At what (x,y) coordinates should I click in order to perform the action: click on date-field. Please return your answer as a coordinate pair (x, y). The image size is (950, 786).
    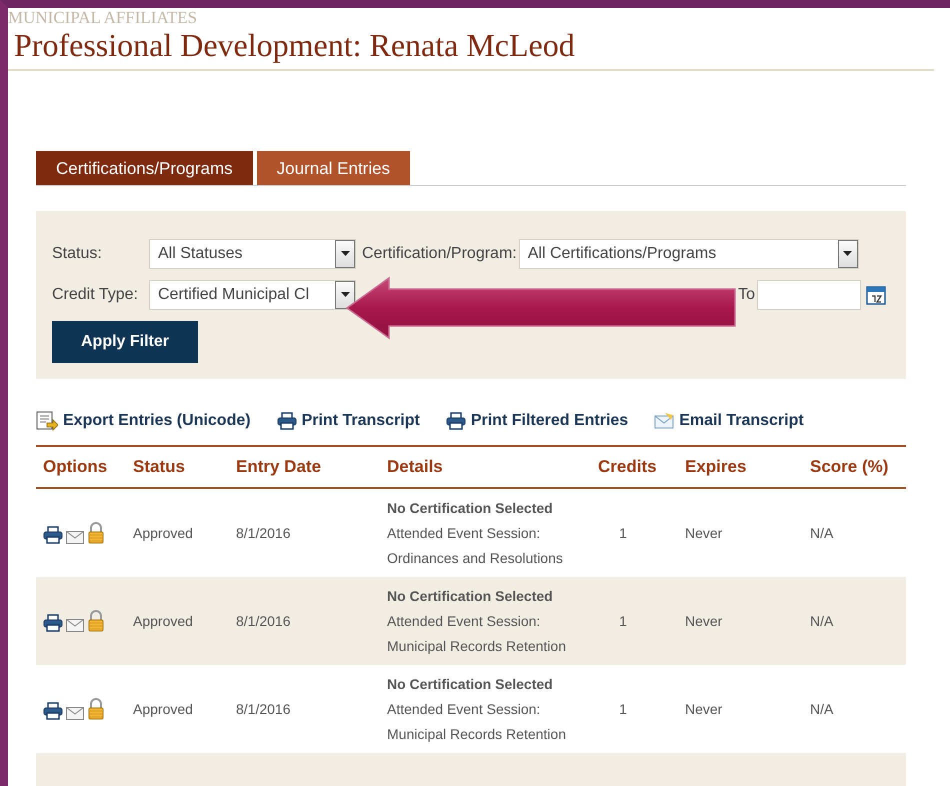
    Looking at the image, I should click on (809, 295).